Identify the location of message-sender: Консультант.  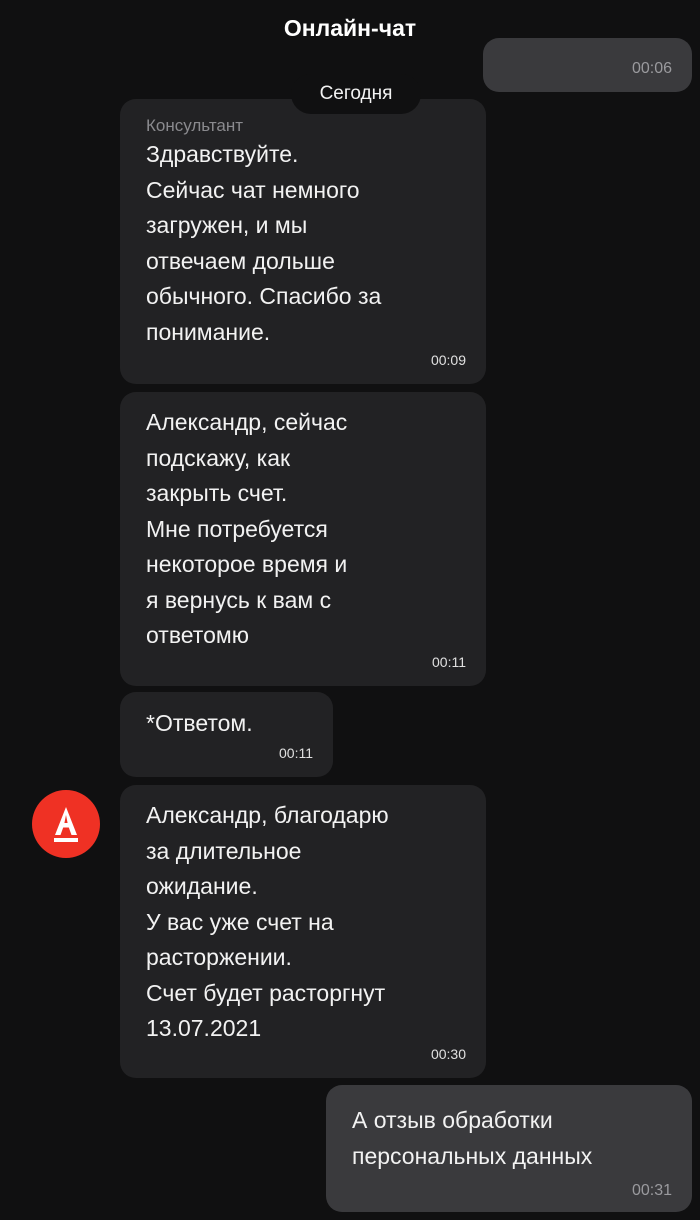
(195, 125).